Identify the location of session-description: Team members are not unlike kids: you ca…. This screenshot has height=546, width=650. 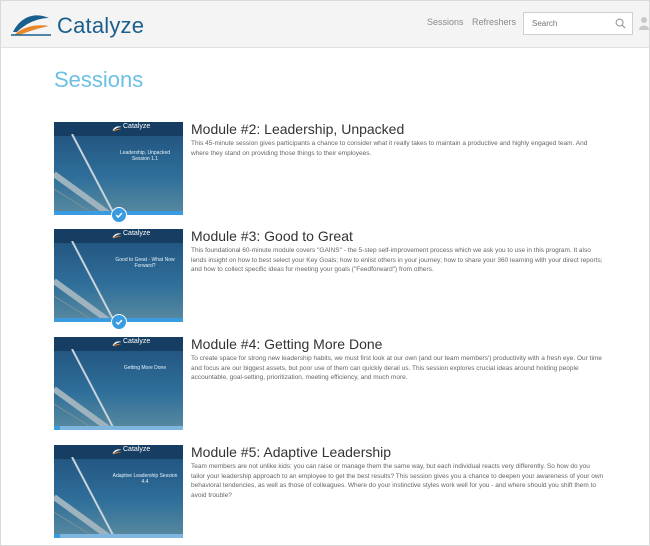
(397, 481).